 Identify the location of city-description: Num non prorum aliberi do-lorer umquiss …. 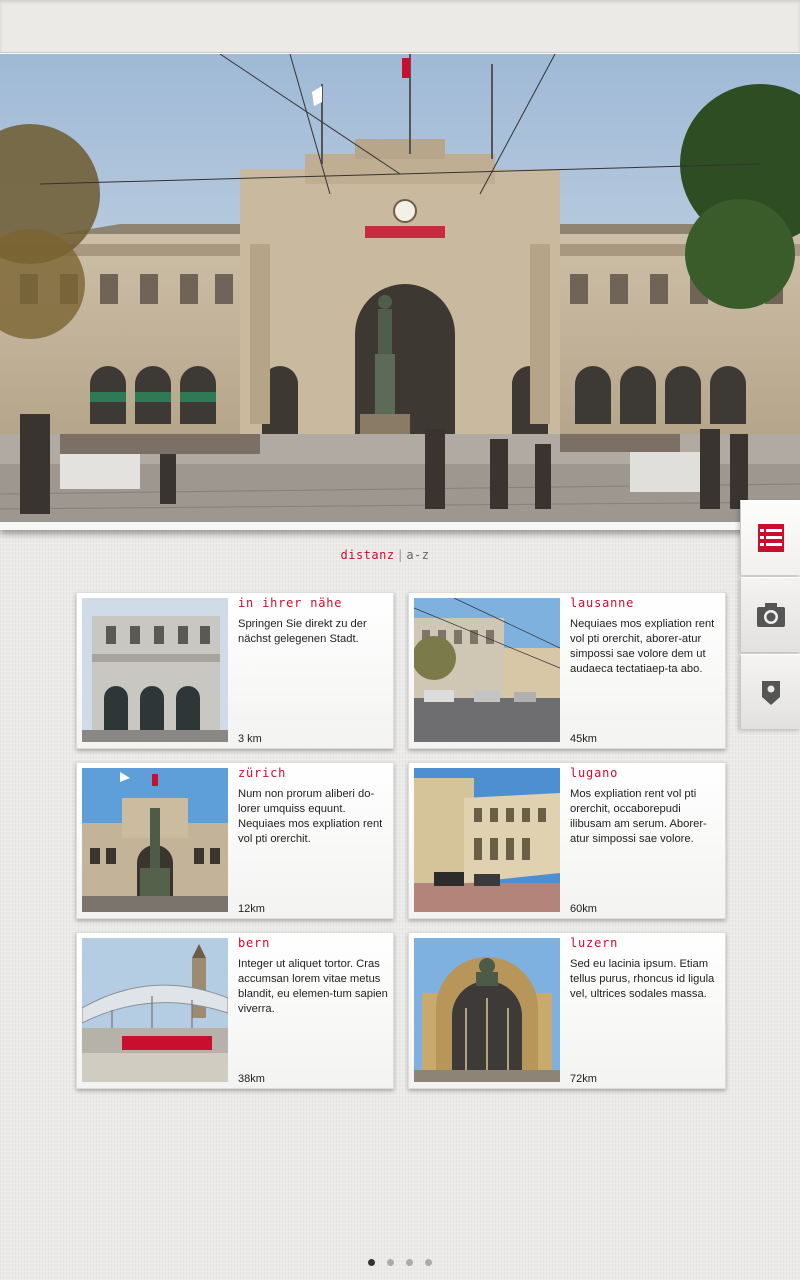
(310, 816).